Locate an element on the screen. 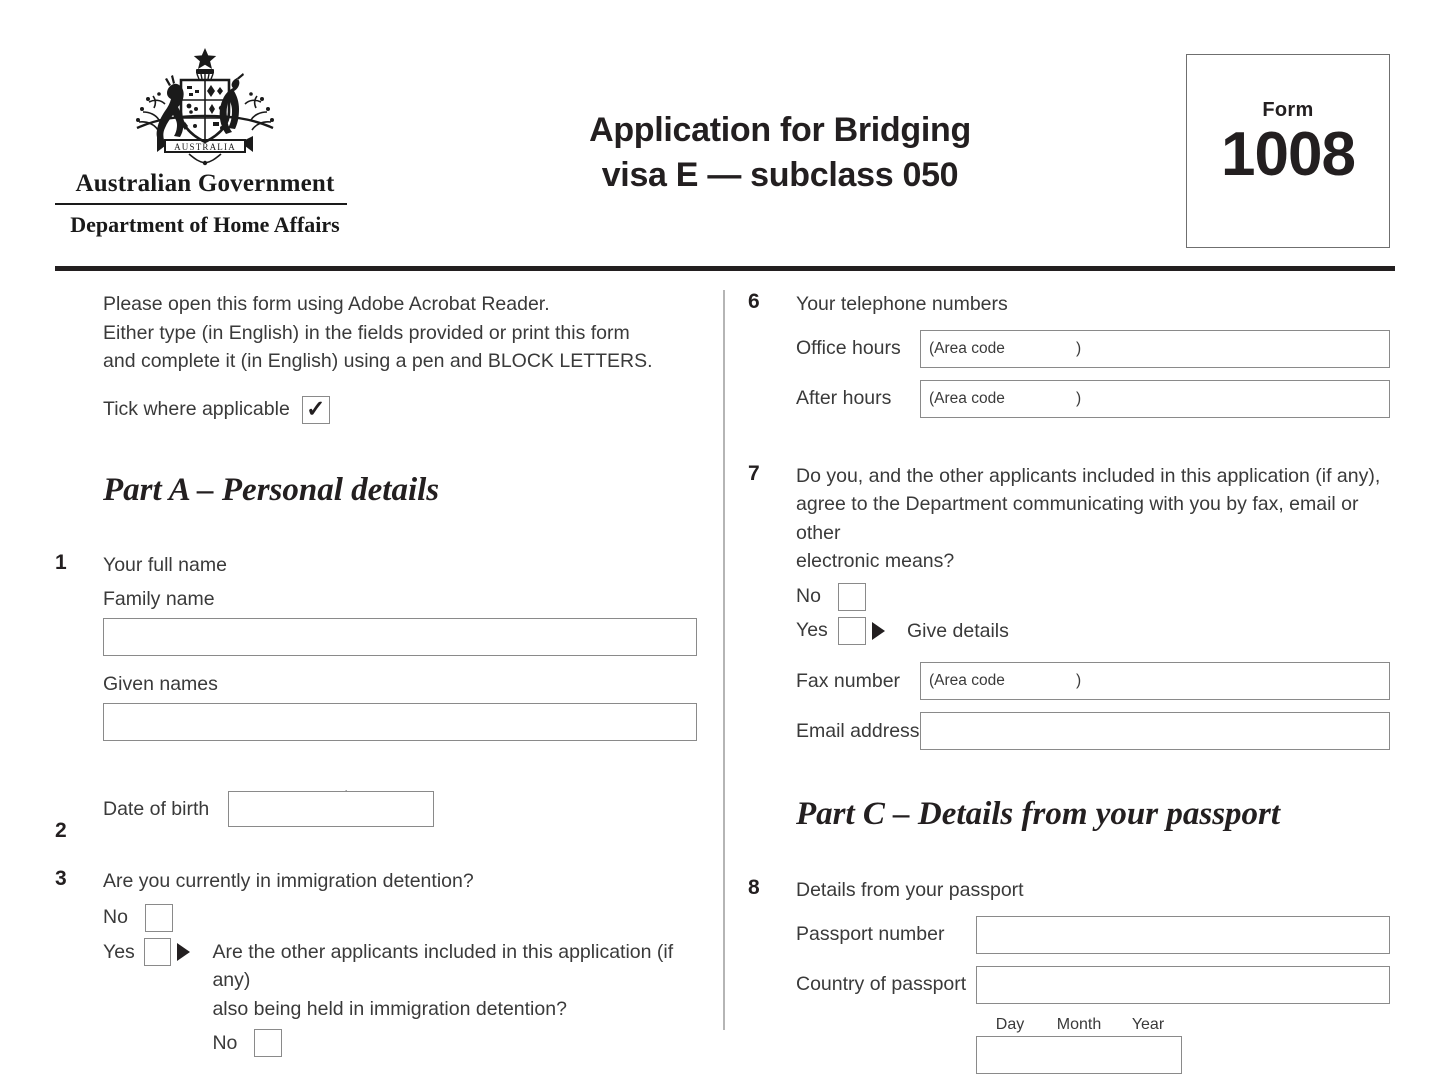  family-name-input is located at coordinates (400, 637).